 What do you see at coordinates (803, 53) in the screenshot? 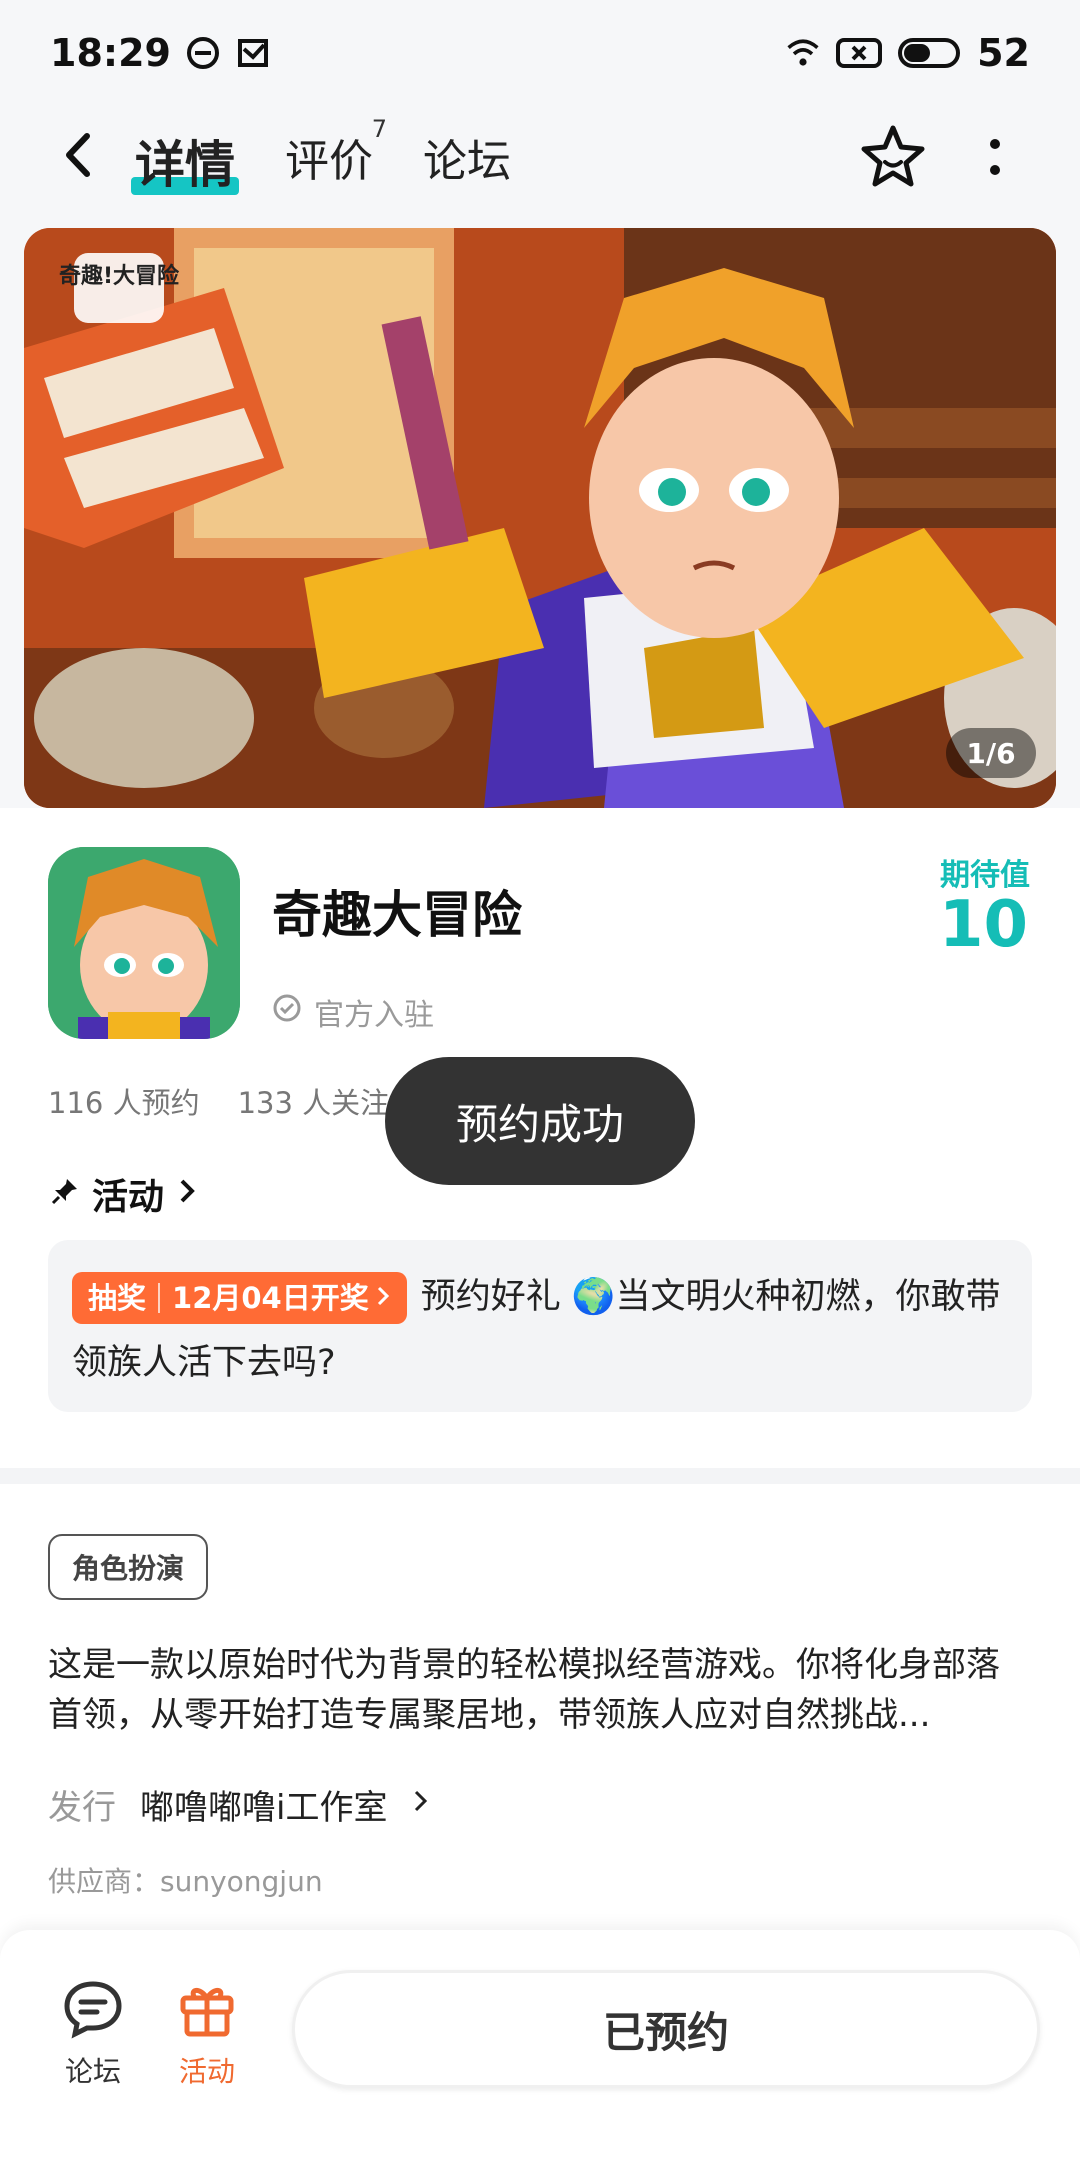
I see `wifi-icon` at bounding box center [803, 53].